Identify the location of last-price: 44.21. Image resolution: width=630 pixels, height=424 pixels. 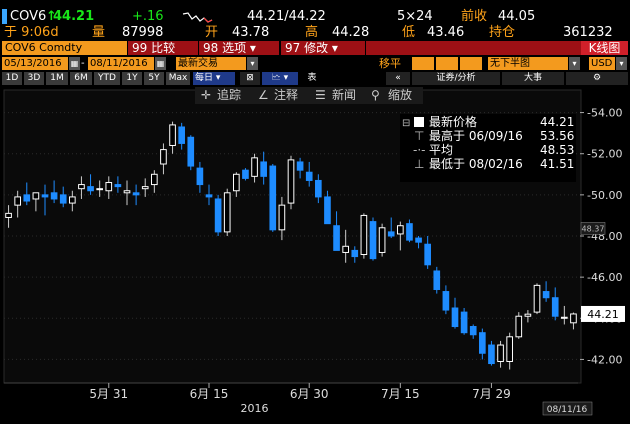
(74, 16).